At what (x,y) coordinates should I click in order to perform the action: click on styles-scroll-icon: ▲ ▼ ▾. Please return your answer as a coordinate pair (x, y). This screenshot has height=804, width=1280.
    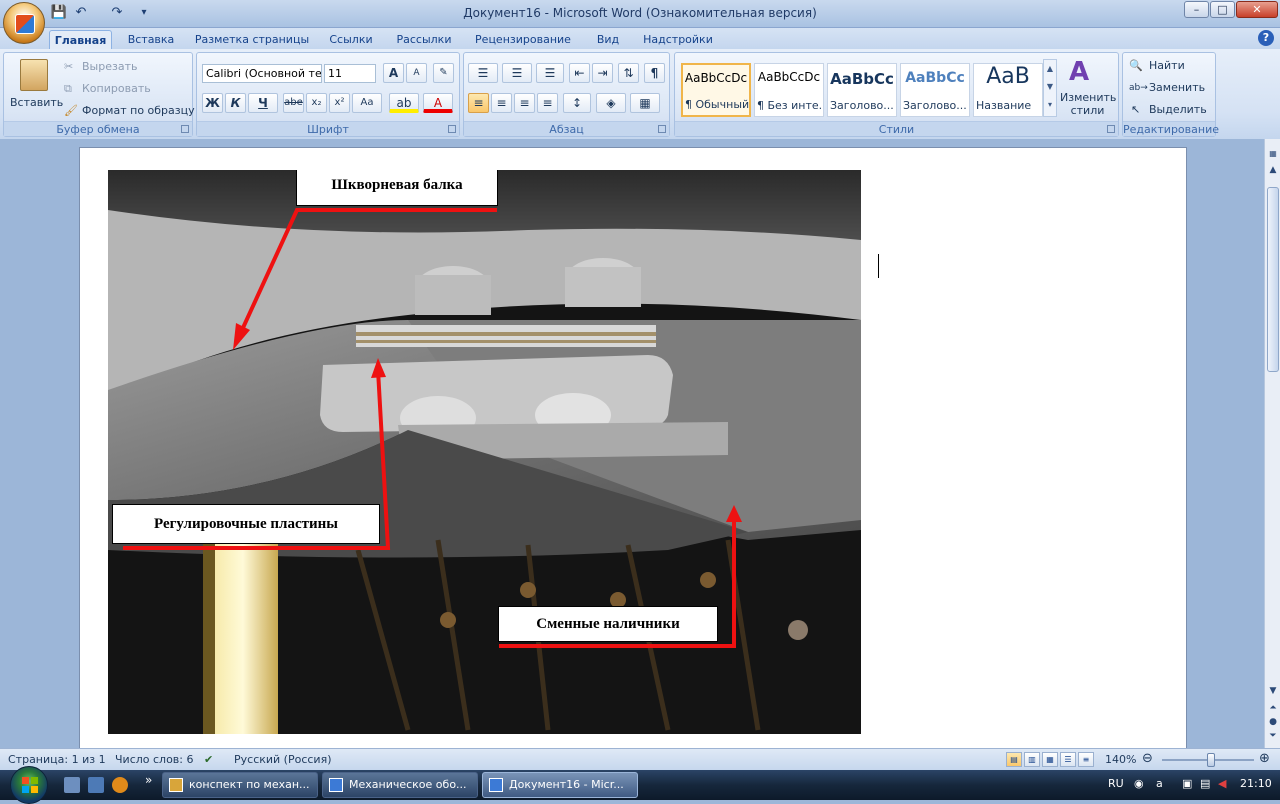
    Looking at the image, I should click on (1050, 88).